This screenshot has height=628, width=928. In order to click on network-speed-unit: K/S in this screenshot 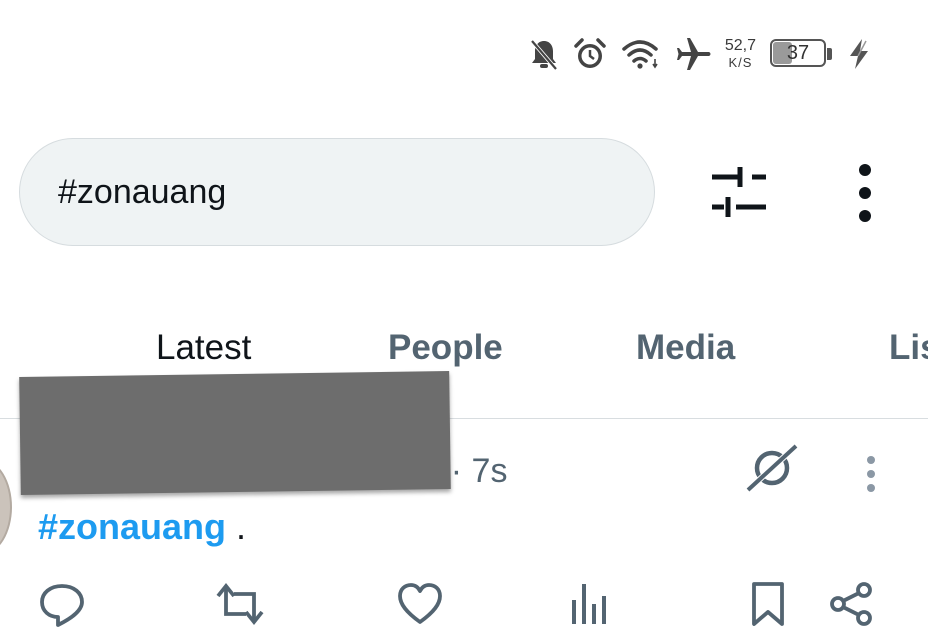, I will do `click(740, 62)`.